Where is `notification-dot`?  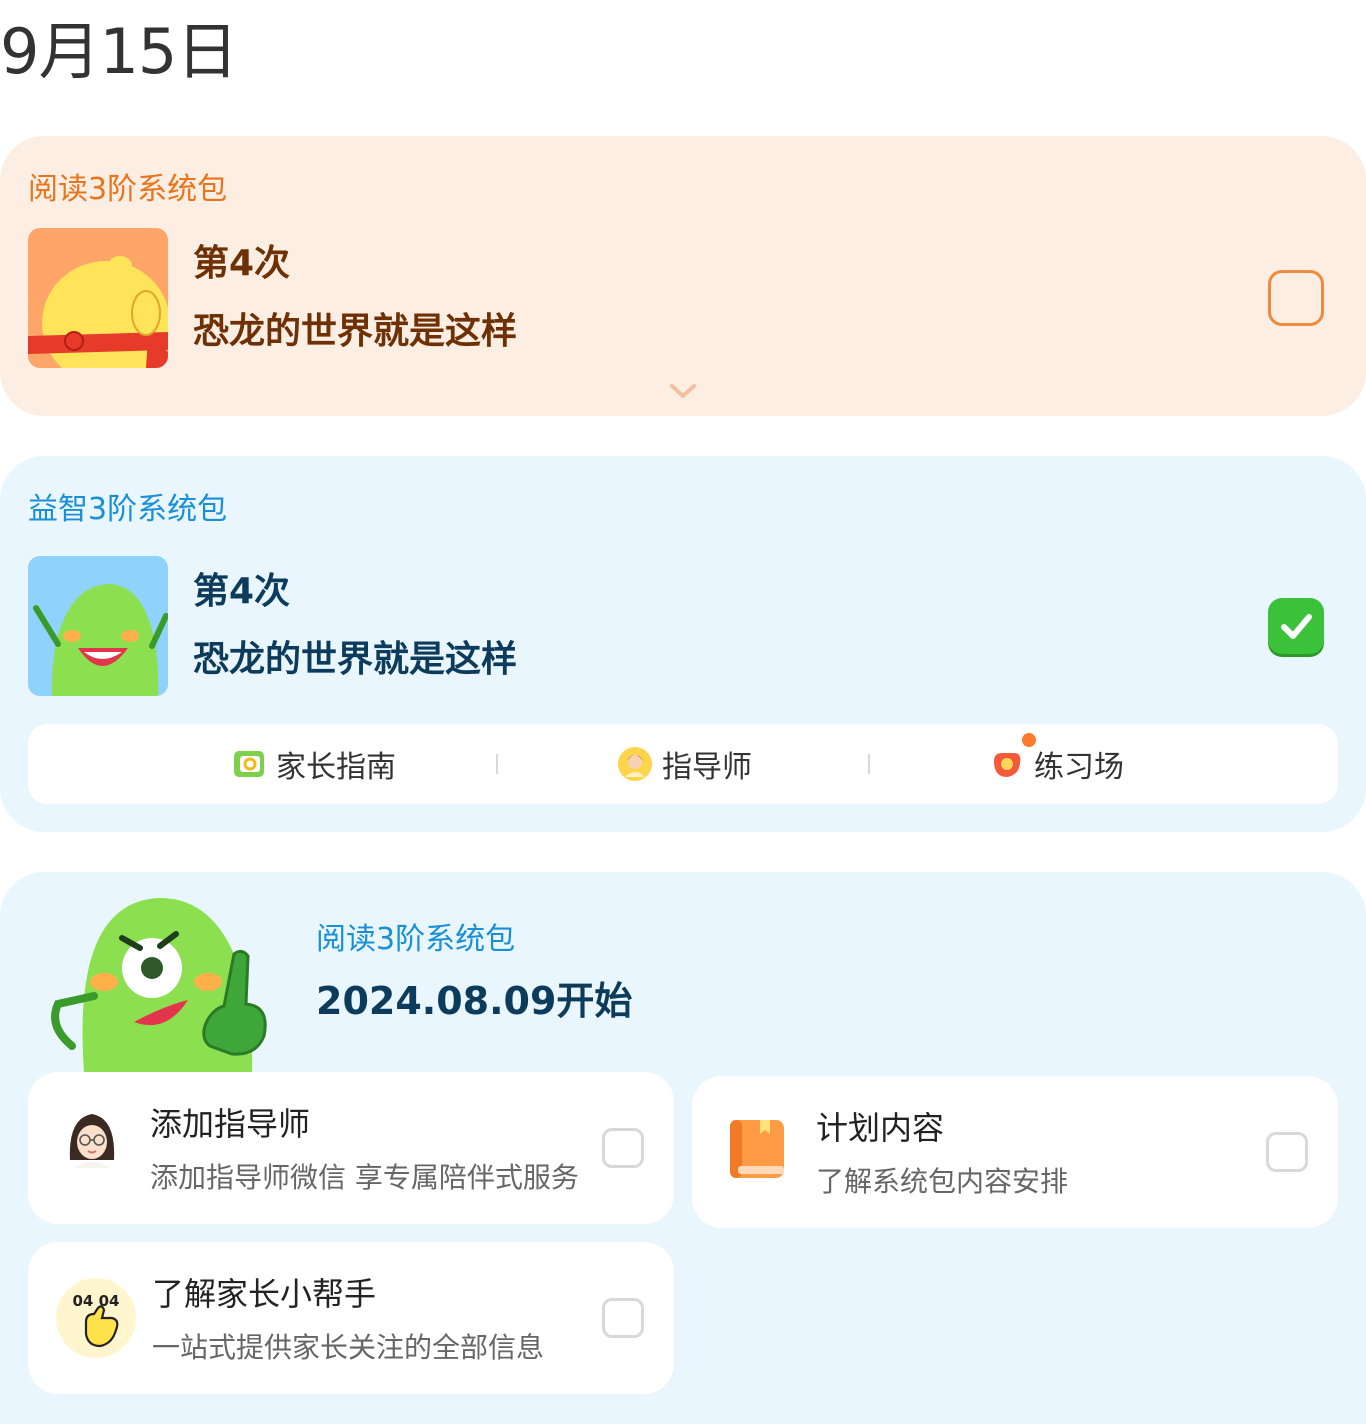
notification-dot is located at coordinates (1029, 740).